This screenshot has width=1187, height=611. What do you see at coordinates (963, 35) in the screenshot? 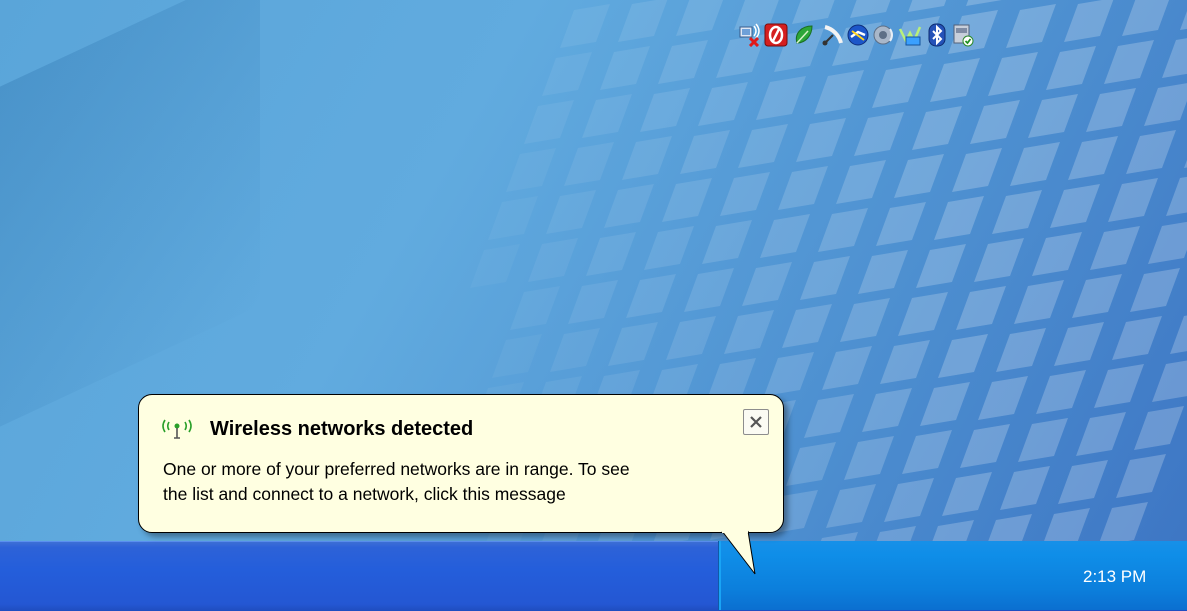
I see `safely-remove-hardware-icon` at bounding box center [963, 35].